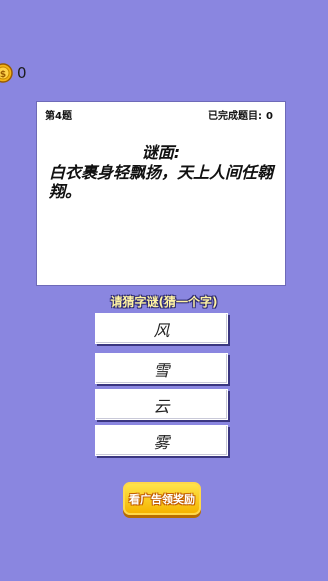  What do you see at coordinates (58, 116) in the screenshot?
I see `level-number: 第4题` at bounding box center [58, 116].